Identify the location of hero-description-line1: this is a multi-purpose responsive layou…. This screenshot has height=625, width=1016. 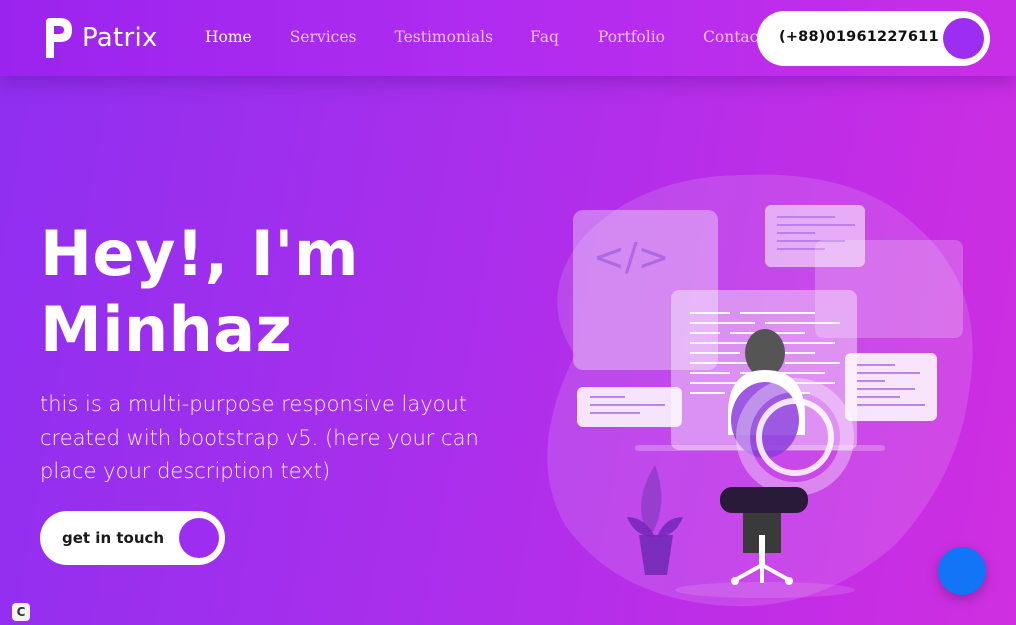
(254, 404).